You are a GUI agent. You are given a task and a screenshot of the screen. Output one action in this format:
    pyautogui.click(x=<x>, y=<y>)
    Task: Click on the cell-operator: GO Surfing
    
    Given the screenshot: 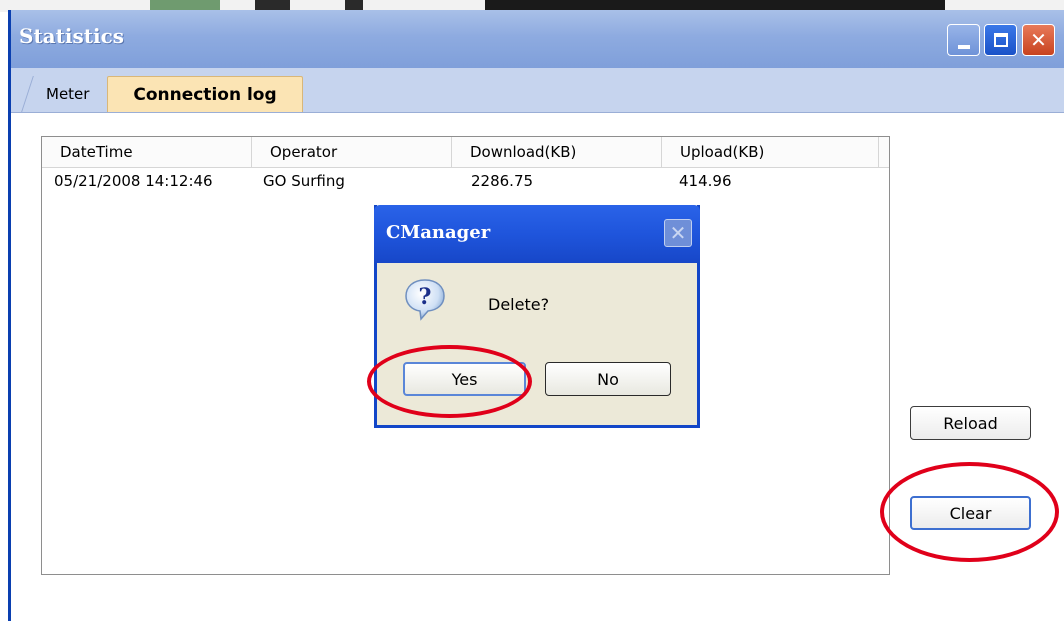 What is the action you would take?
    pyautogui.click(x=304, y=181)
    